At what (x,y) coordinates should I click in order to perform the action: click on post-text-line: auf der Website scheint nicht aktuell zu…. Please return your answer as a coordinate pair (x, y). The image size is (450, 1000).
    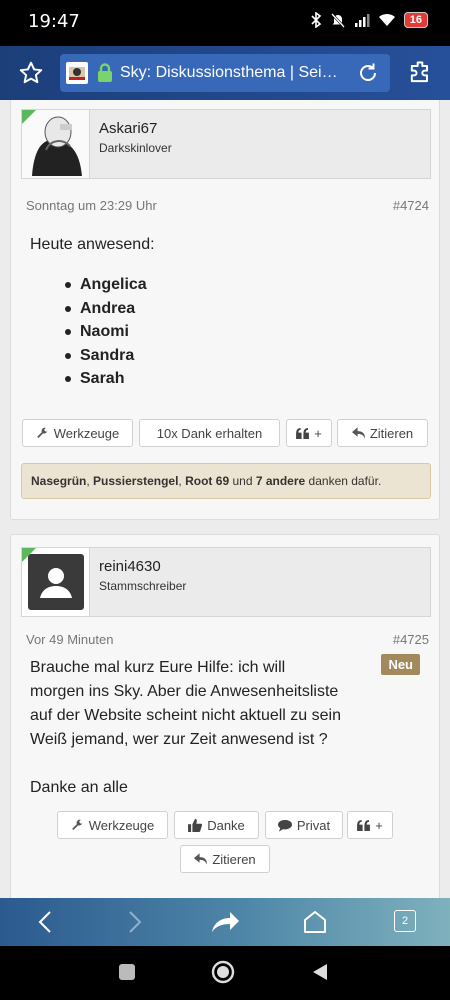
    Looking at the image, I should click on (185, 715).